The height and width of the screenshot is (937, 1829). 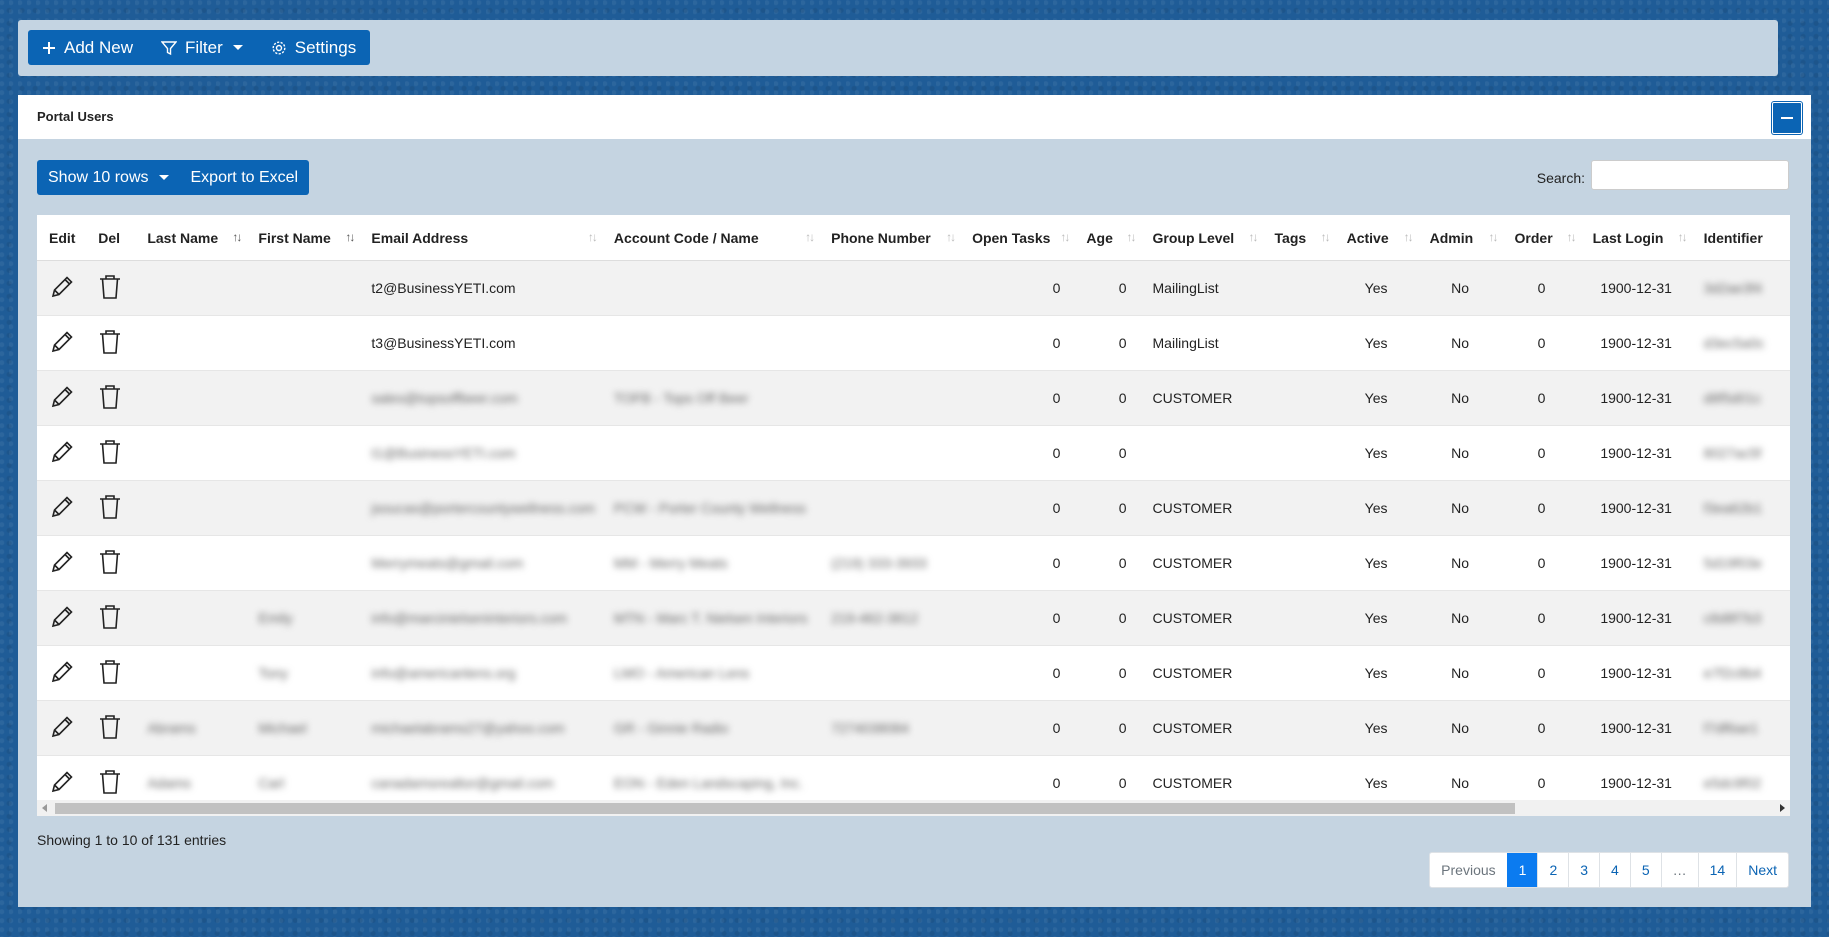 I want to click on cell-account: MM - Merry Meats, so click(x=710, y=563).